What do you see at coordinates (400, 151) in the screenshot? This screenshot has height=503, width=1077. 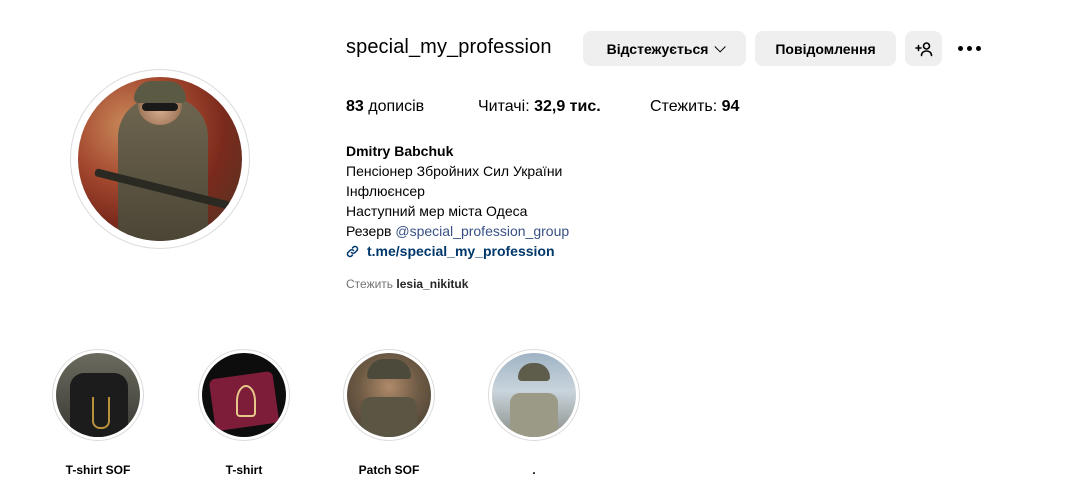 I see `full-name: Dmitry Babchuk` at bounding box center [400, 151].